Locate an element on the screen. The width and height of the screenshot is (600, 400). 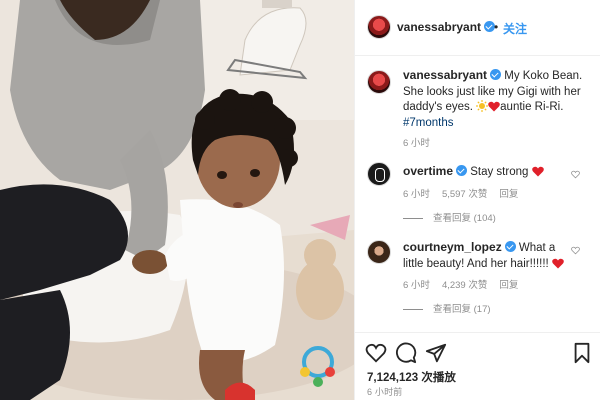
view-replies-button: 查看回复 (17) is located at coordinates (447, 308).